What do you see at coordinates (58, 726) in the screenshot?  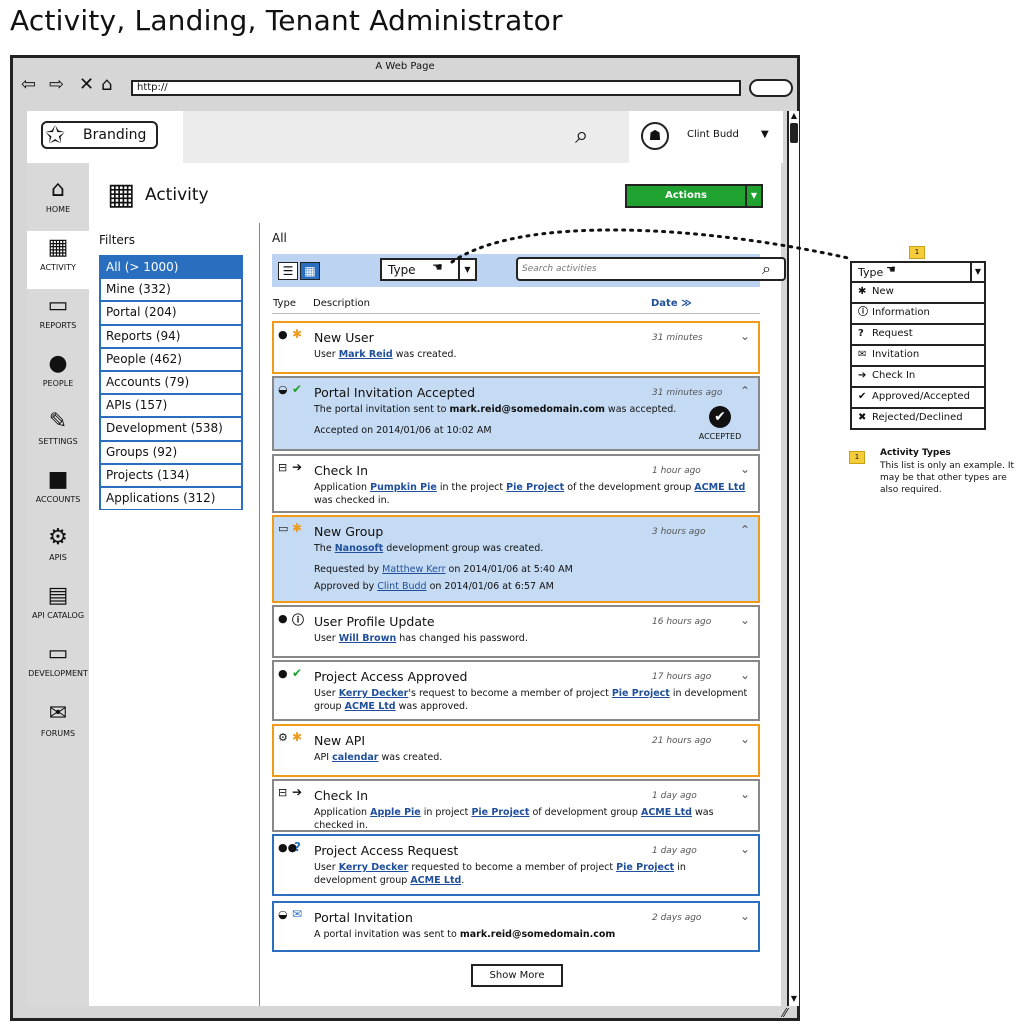 I see `nav-forums: ✉ FORUMS` at bounding box center [58, 726].